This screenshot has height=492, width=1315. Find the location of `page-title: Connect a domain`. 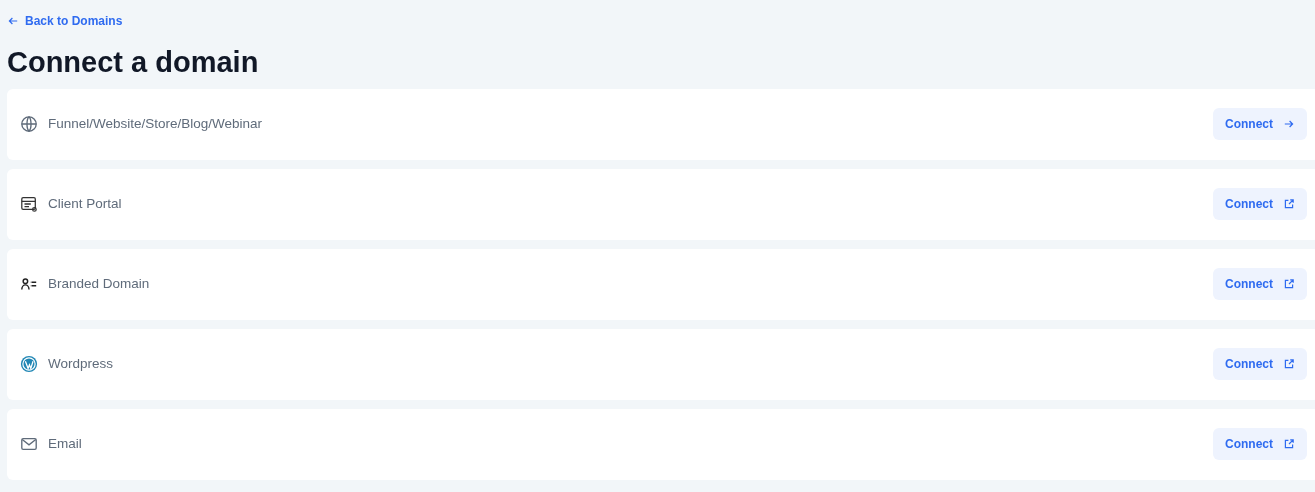

page-title: Connect a domain is located at coordinates (133, 63).